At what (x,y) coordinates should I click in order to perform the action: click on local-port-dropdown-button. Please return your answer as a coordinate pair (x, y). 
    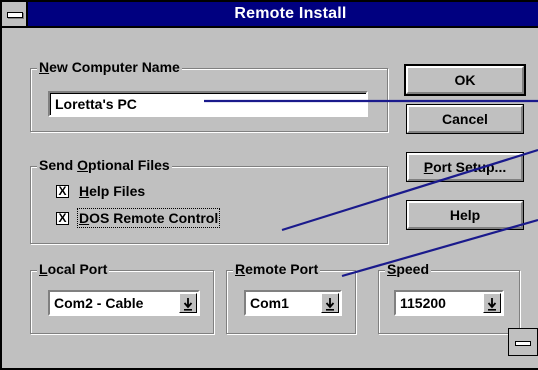
    Looking at the image, I should click on (188, 303).